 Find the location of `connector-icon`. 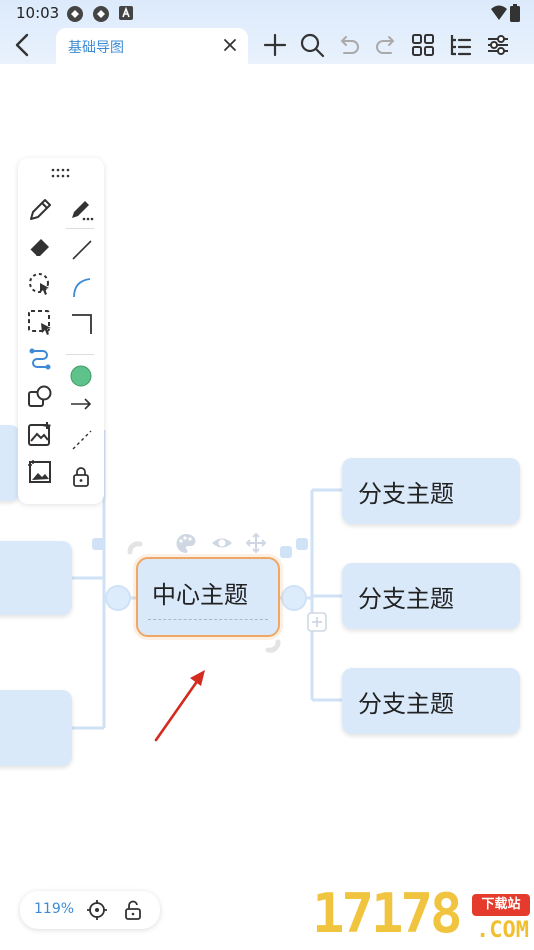

connector-icon is located at coordinates (40, 359).